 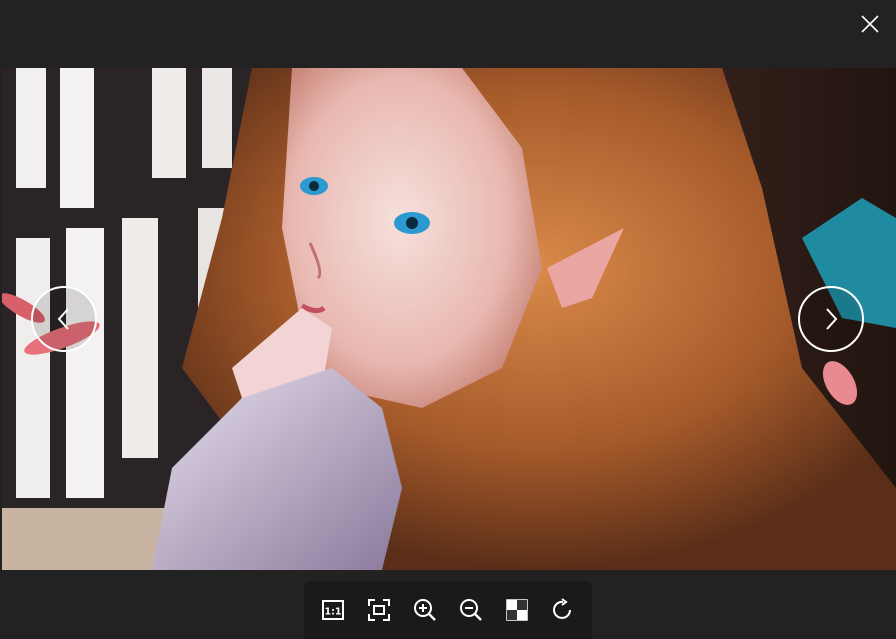 I want to click on previous-image-button, so click(x=64, y=319).